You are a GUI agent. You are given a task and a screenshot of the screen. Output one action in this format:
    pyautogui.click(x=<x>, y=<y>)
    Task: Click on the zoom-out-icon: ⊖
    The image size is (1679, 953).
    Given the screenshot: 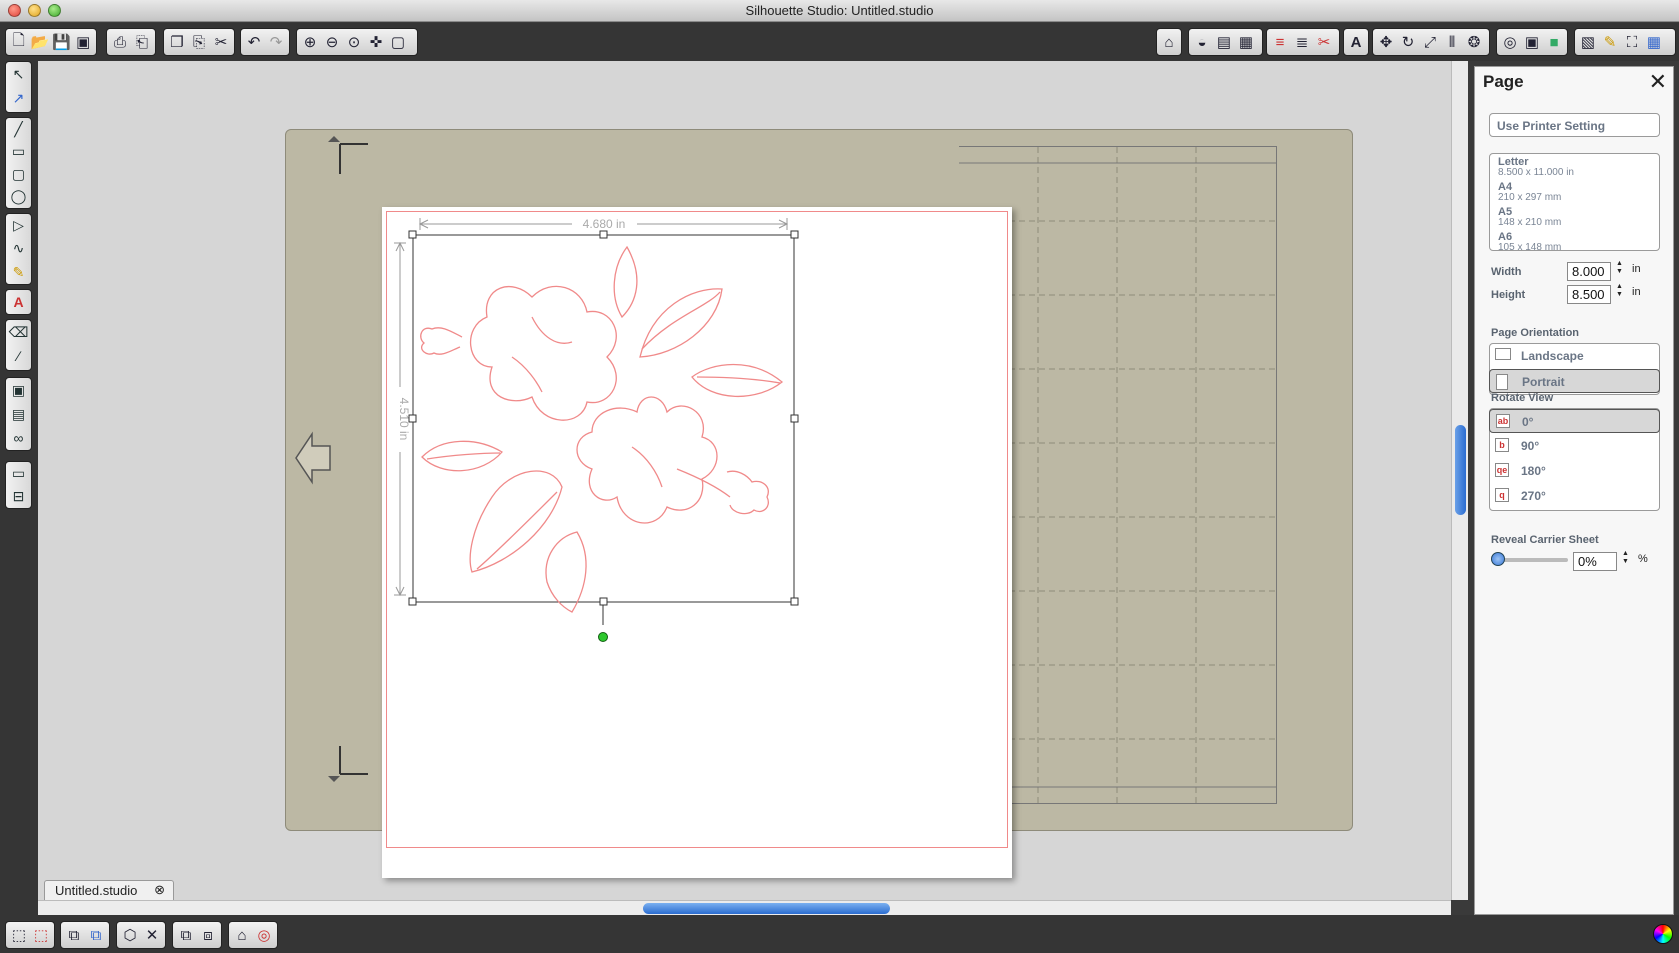 What is the action you would take?
    pyautogui.click(x=332, y=42)
    